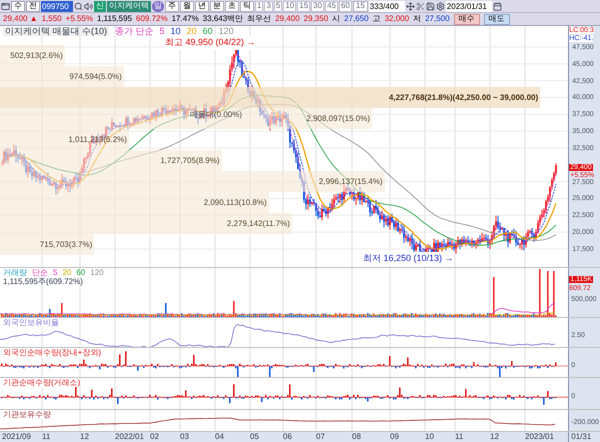  Describe the element at coordinates (162, 31) in the screenshot. I see `ma-legend-label: 5` at that location.